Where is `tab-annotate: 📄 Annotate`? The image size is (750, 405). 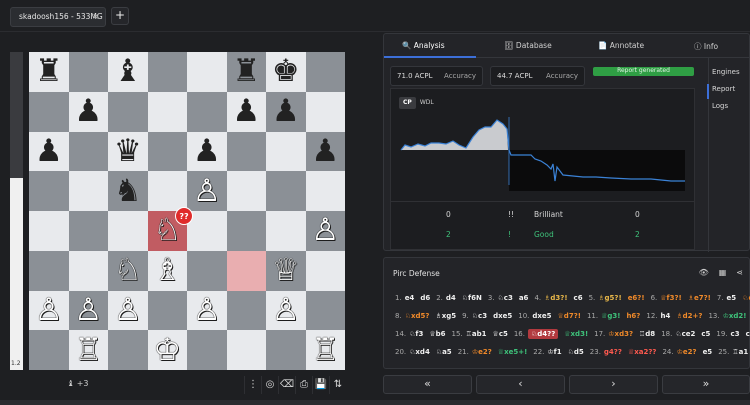 tab-annotate: 📄 Annotate is located at coordinates (621, 45).